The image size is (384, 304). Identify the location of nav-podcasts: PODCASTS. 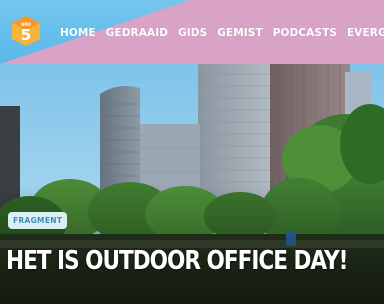
(305, 33).